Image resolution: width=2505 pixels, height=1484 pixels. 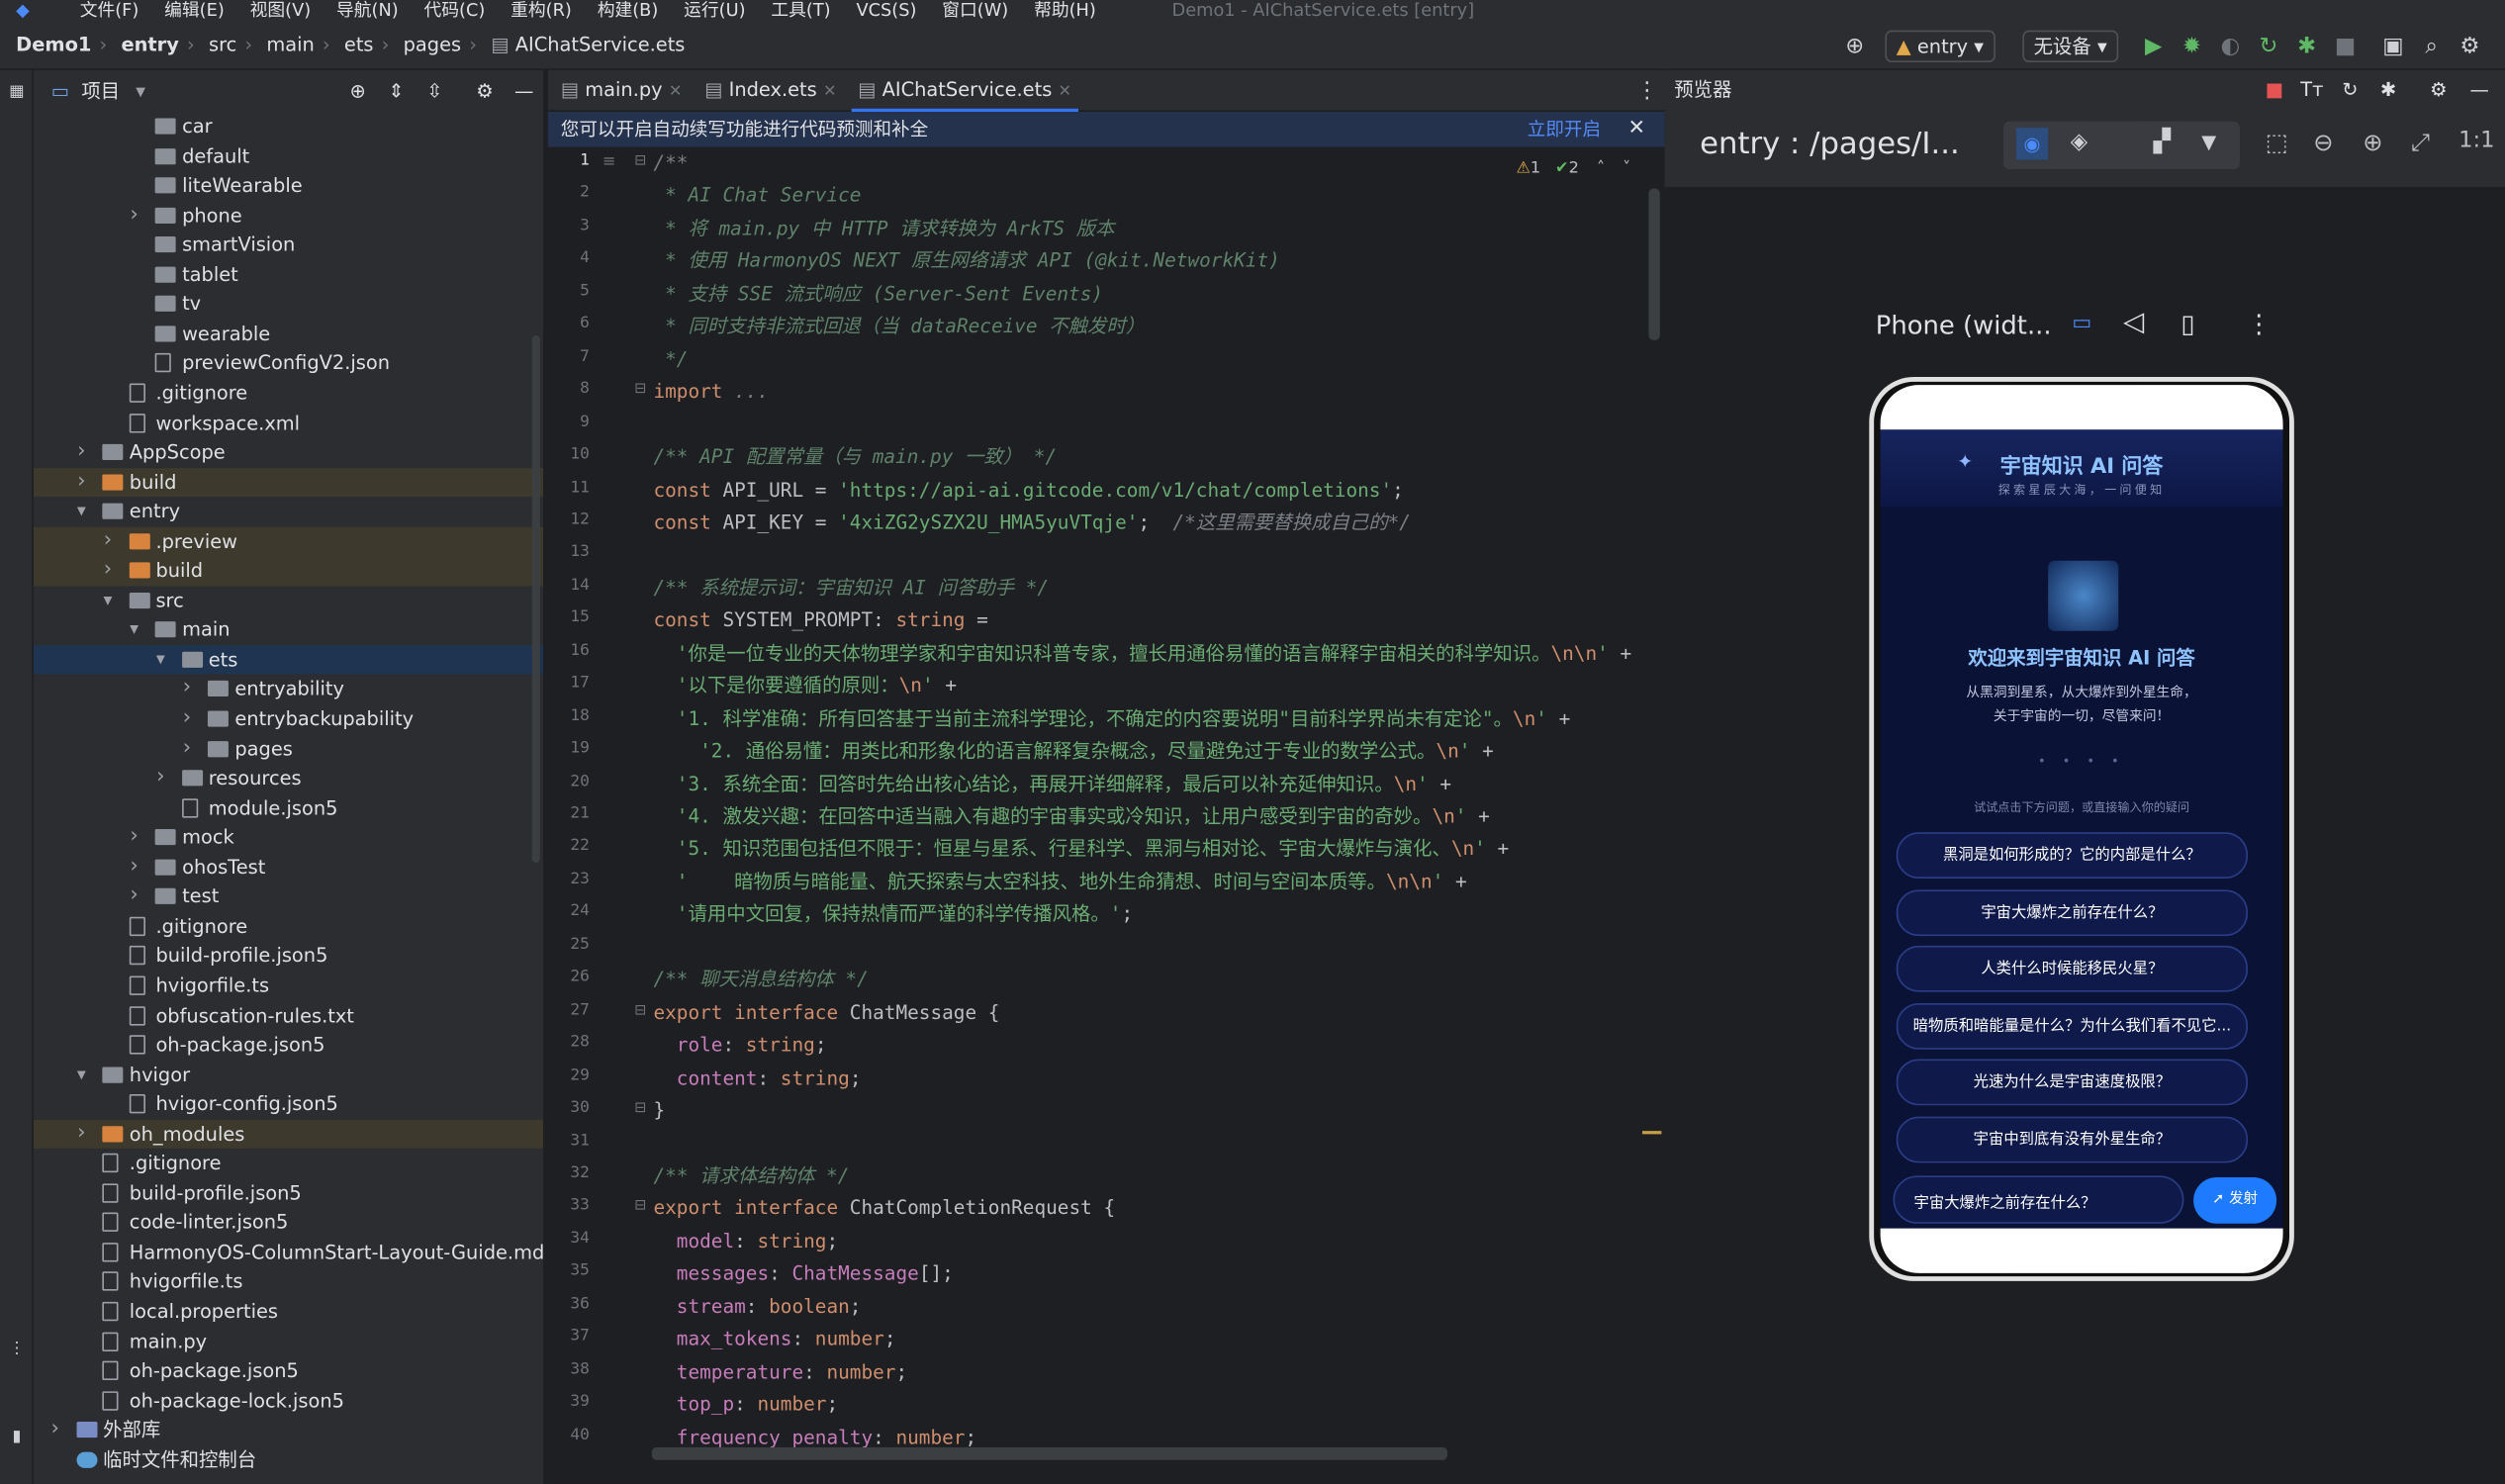 What do you see at coordinates (288, 719) in the screenshot?
I see `tree-item: › entrybackupability` at bounding box center [288, 719].